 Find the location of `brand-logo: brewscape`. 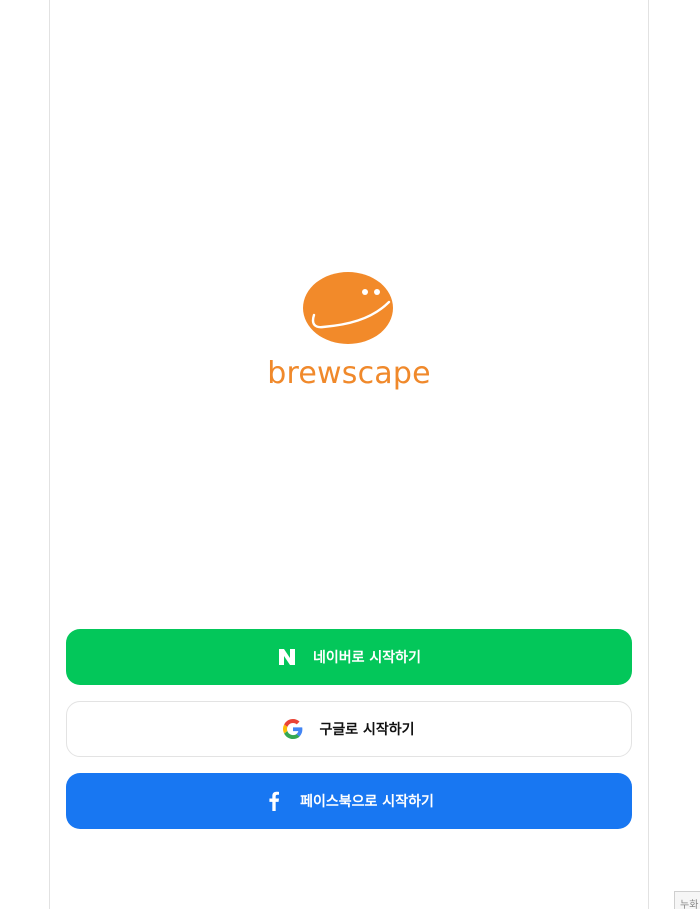

brand-logo: brewscape is located at coordinates (349, 331).